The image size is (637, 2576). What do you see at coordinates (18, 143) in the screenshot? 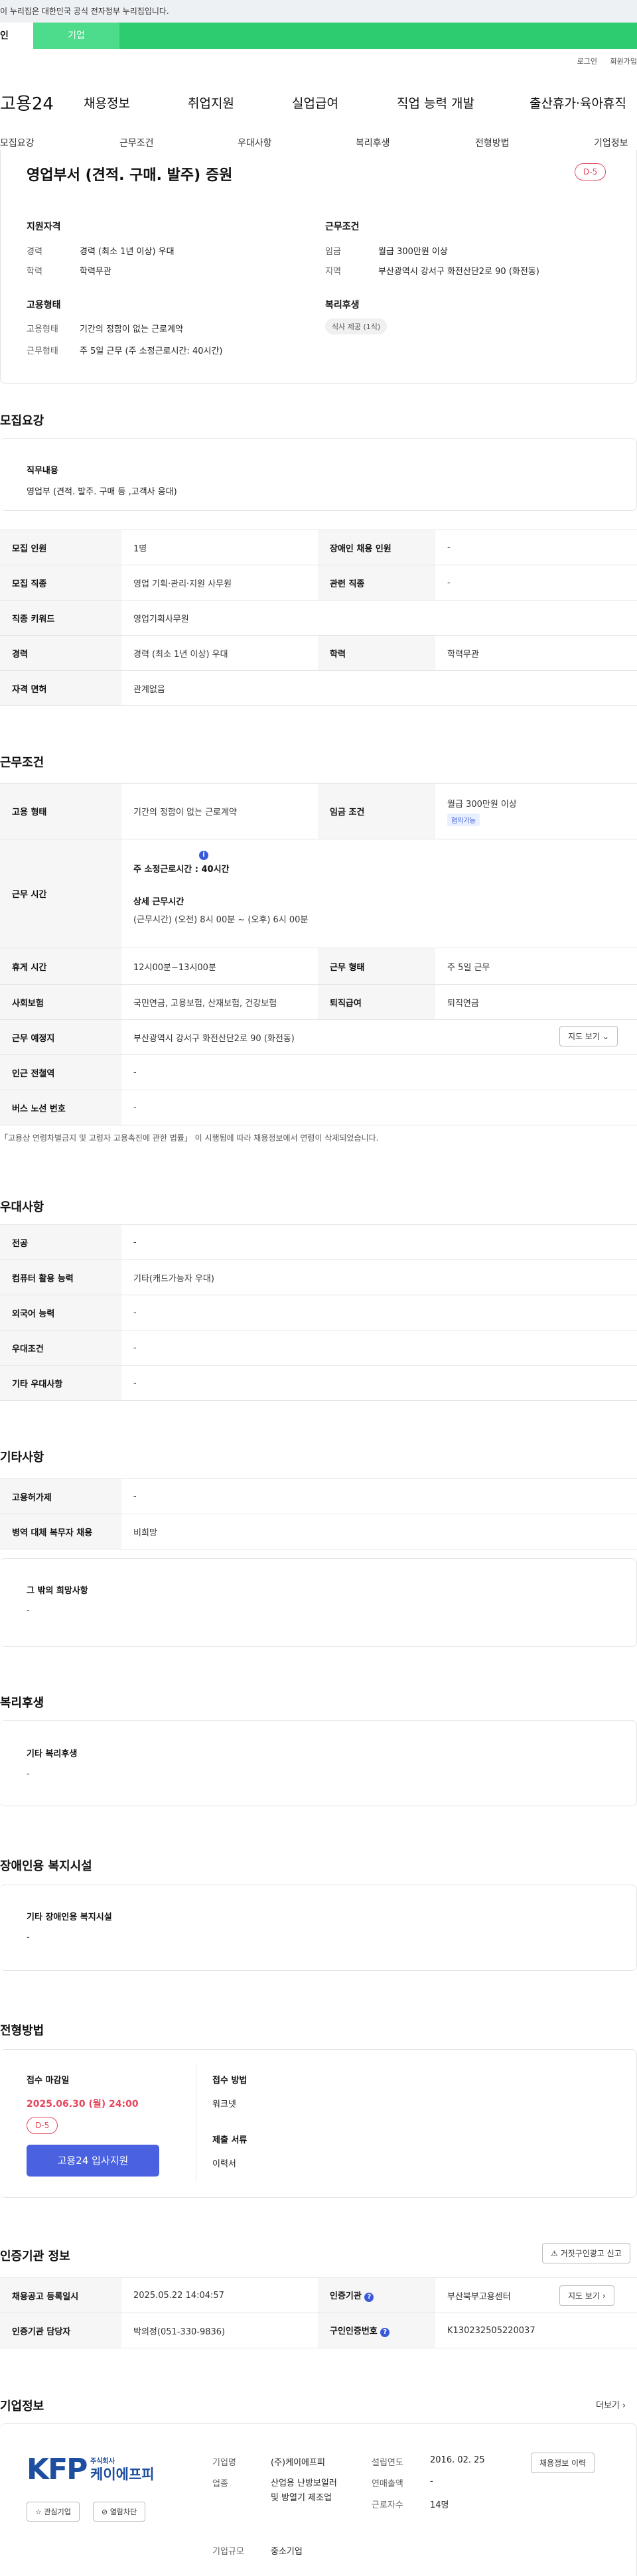
I see `anchor-recruit: 모집요강` at bounding box center [18, 143].